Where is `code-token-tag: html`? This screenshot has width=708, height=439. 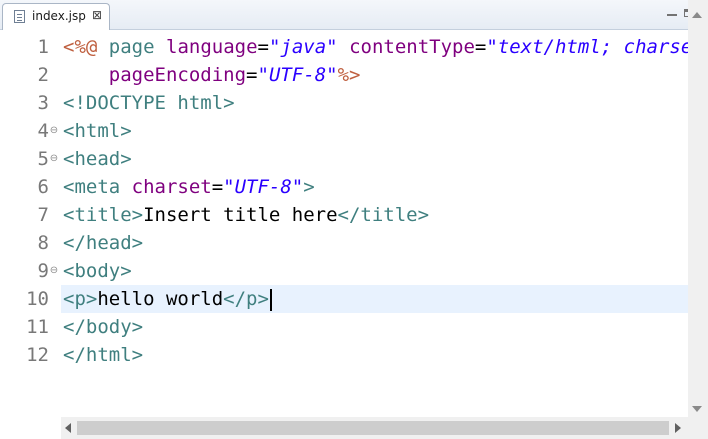
code-token-tag: html is located at coordinates (200, 103).